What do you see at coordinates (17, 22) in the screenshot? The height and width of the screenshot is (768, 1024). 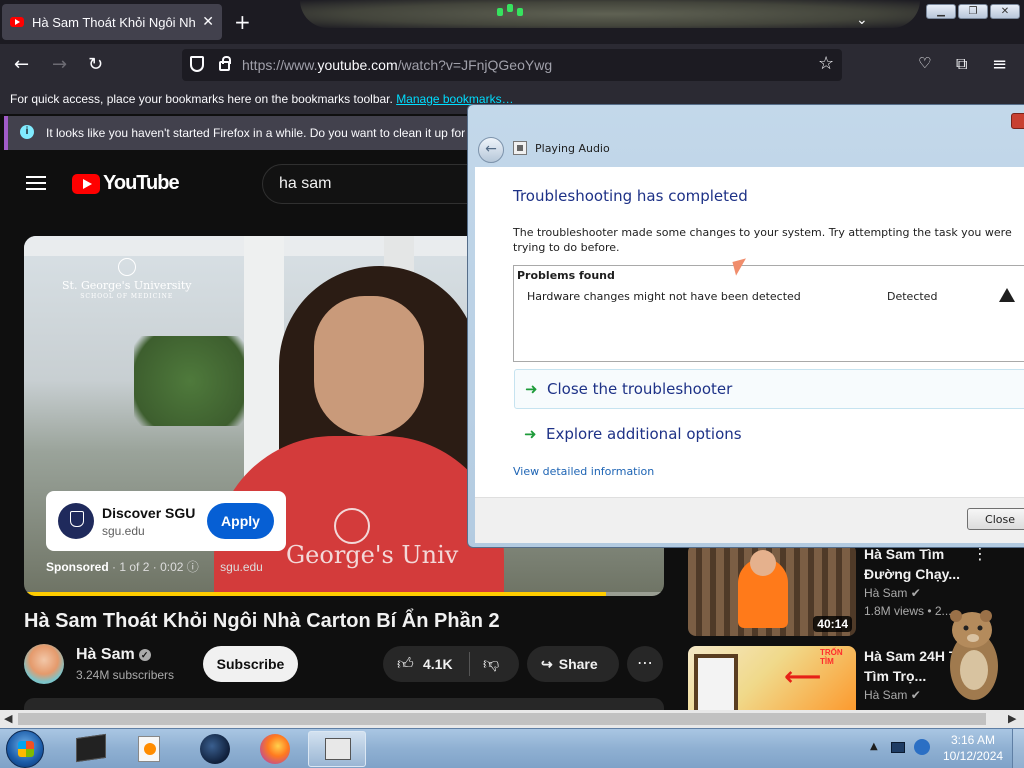 I see `youtube-favicon-icon` at bounding box center [17, 22].